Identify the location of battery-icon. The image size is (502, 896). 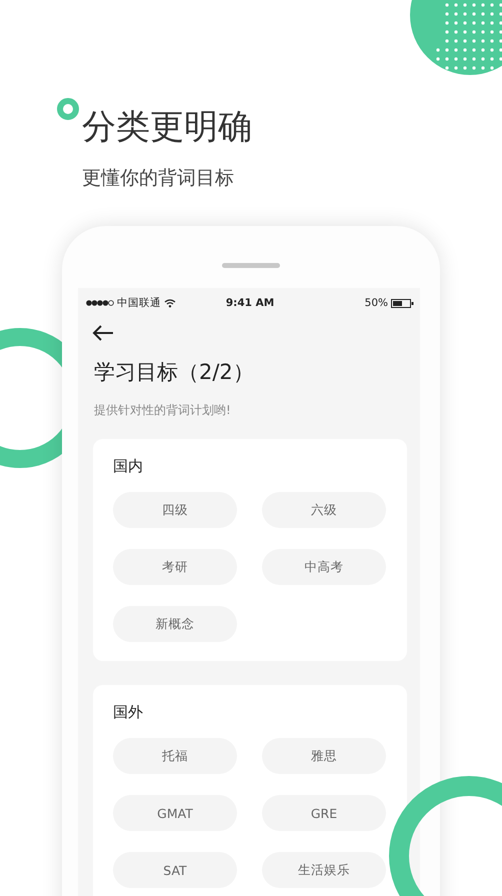
(402, 303).